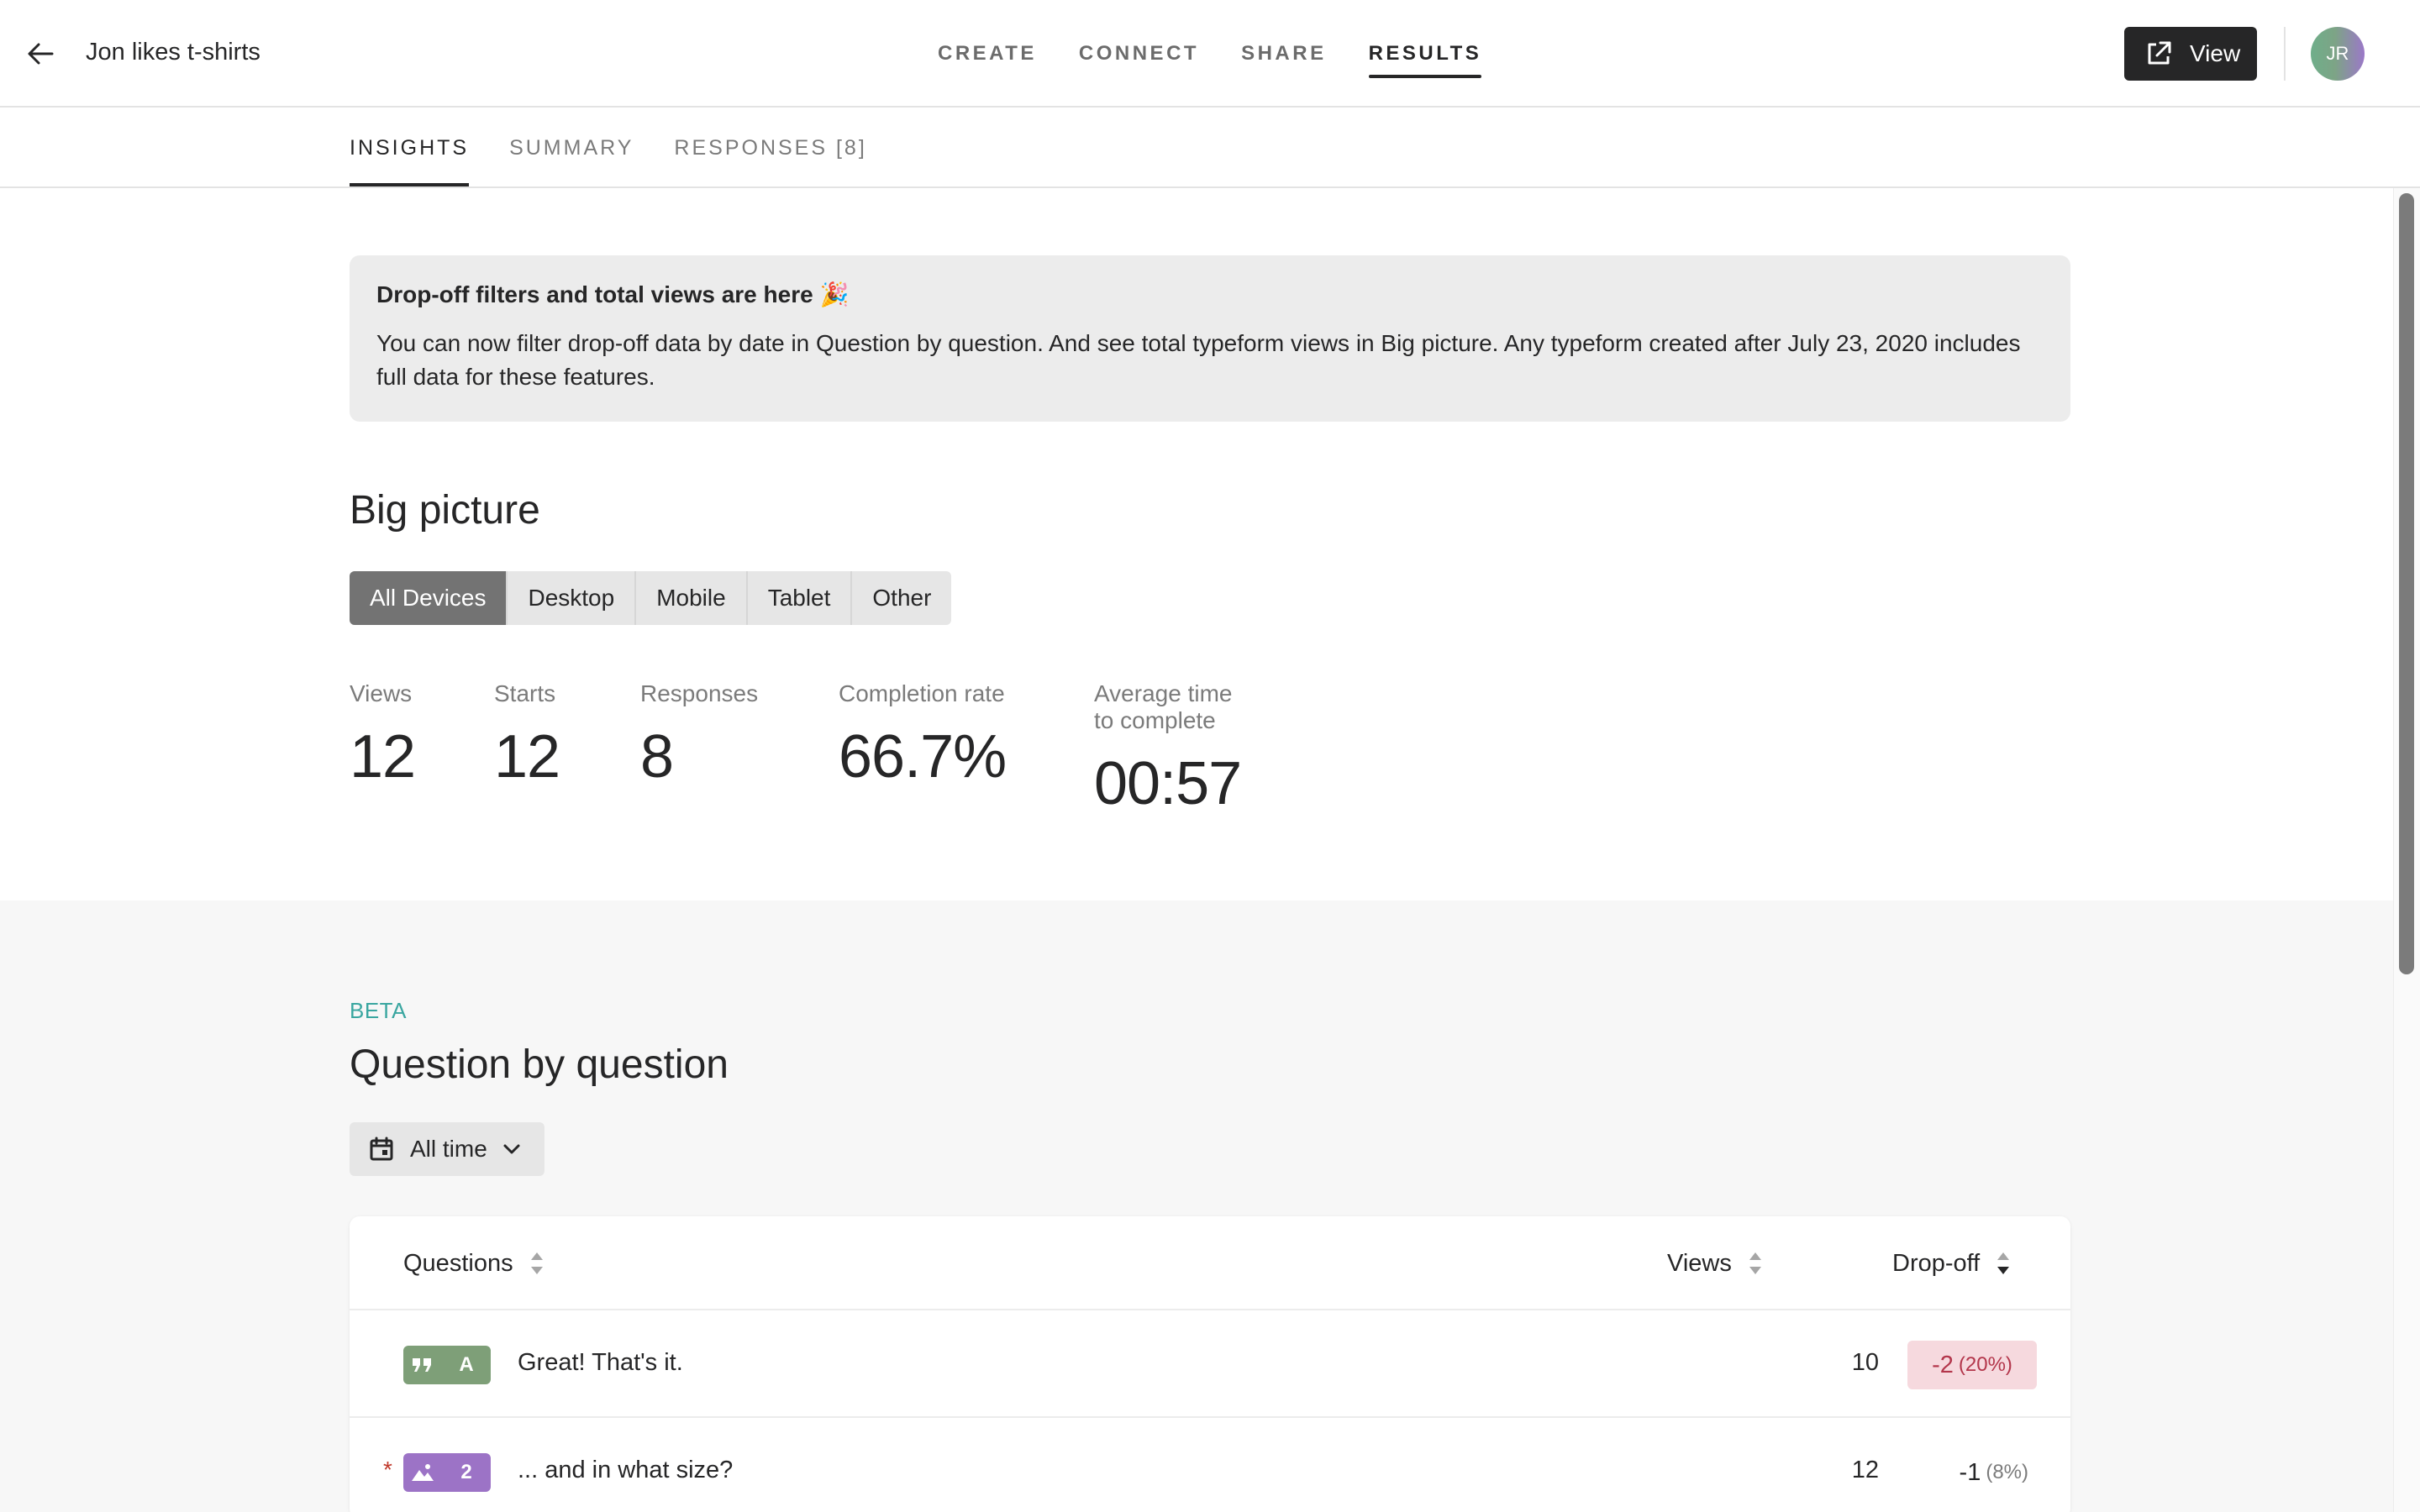 The width and height of the screenshot is (2420, 1512). I want to click on beta-label: BETA, so click(378, 1010).